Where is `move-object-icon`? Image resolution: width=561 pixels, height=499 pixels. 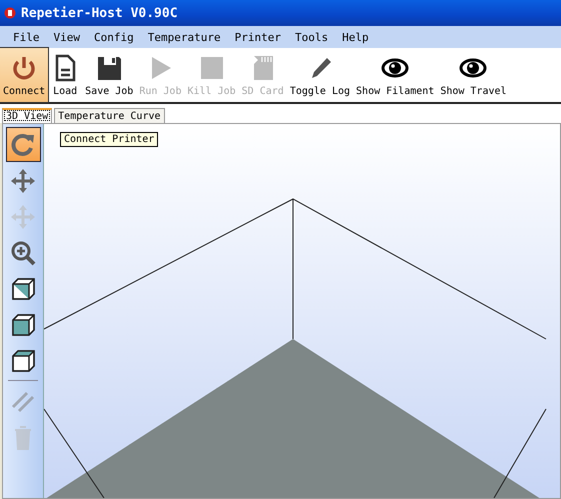
move-object-icon is located at coordinates (23, 216).